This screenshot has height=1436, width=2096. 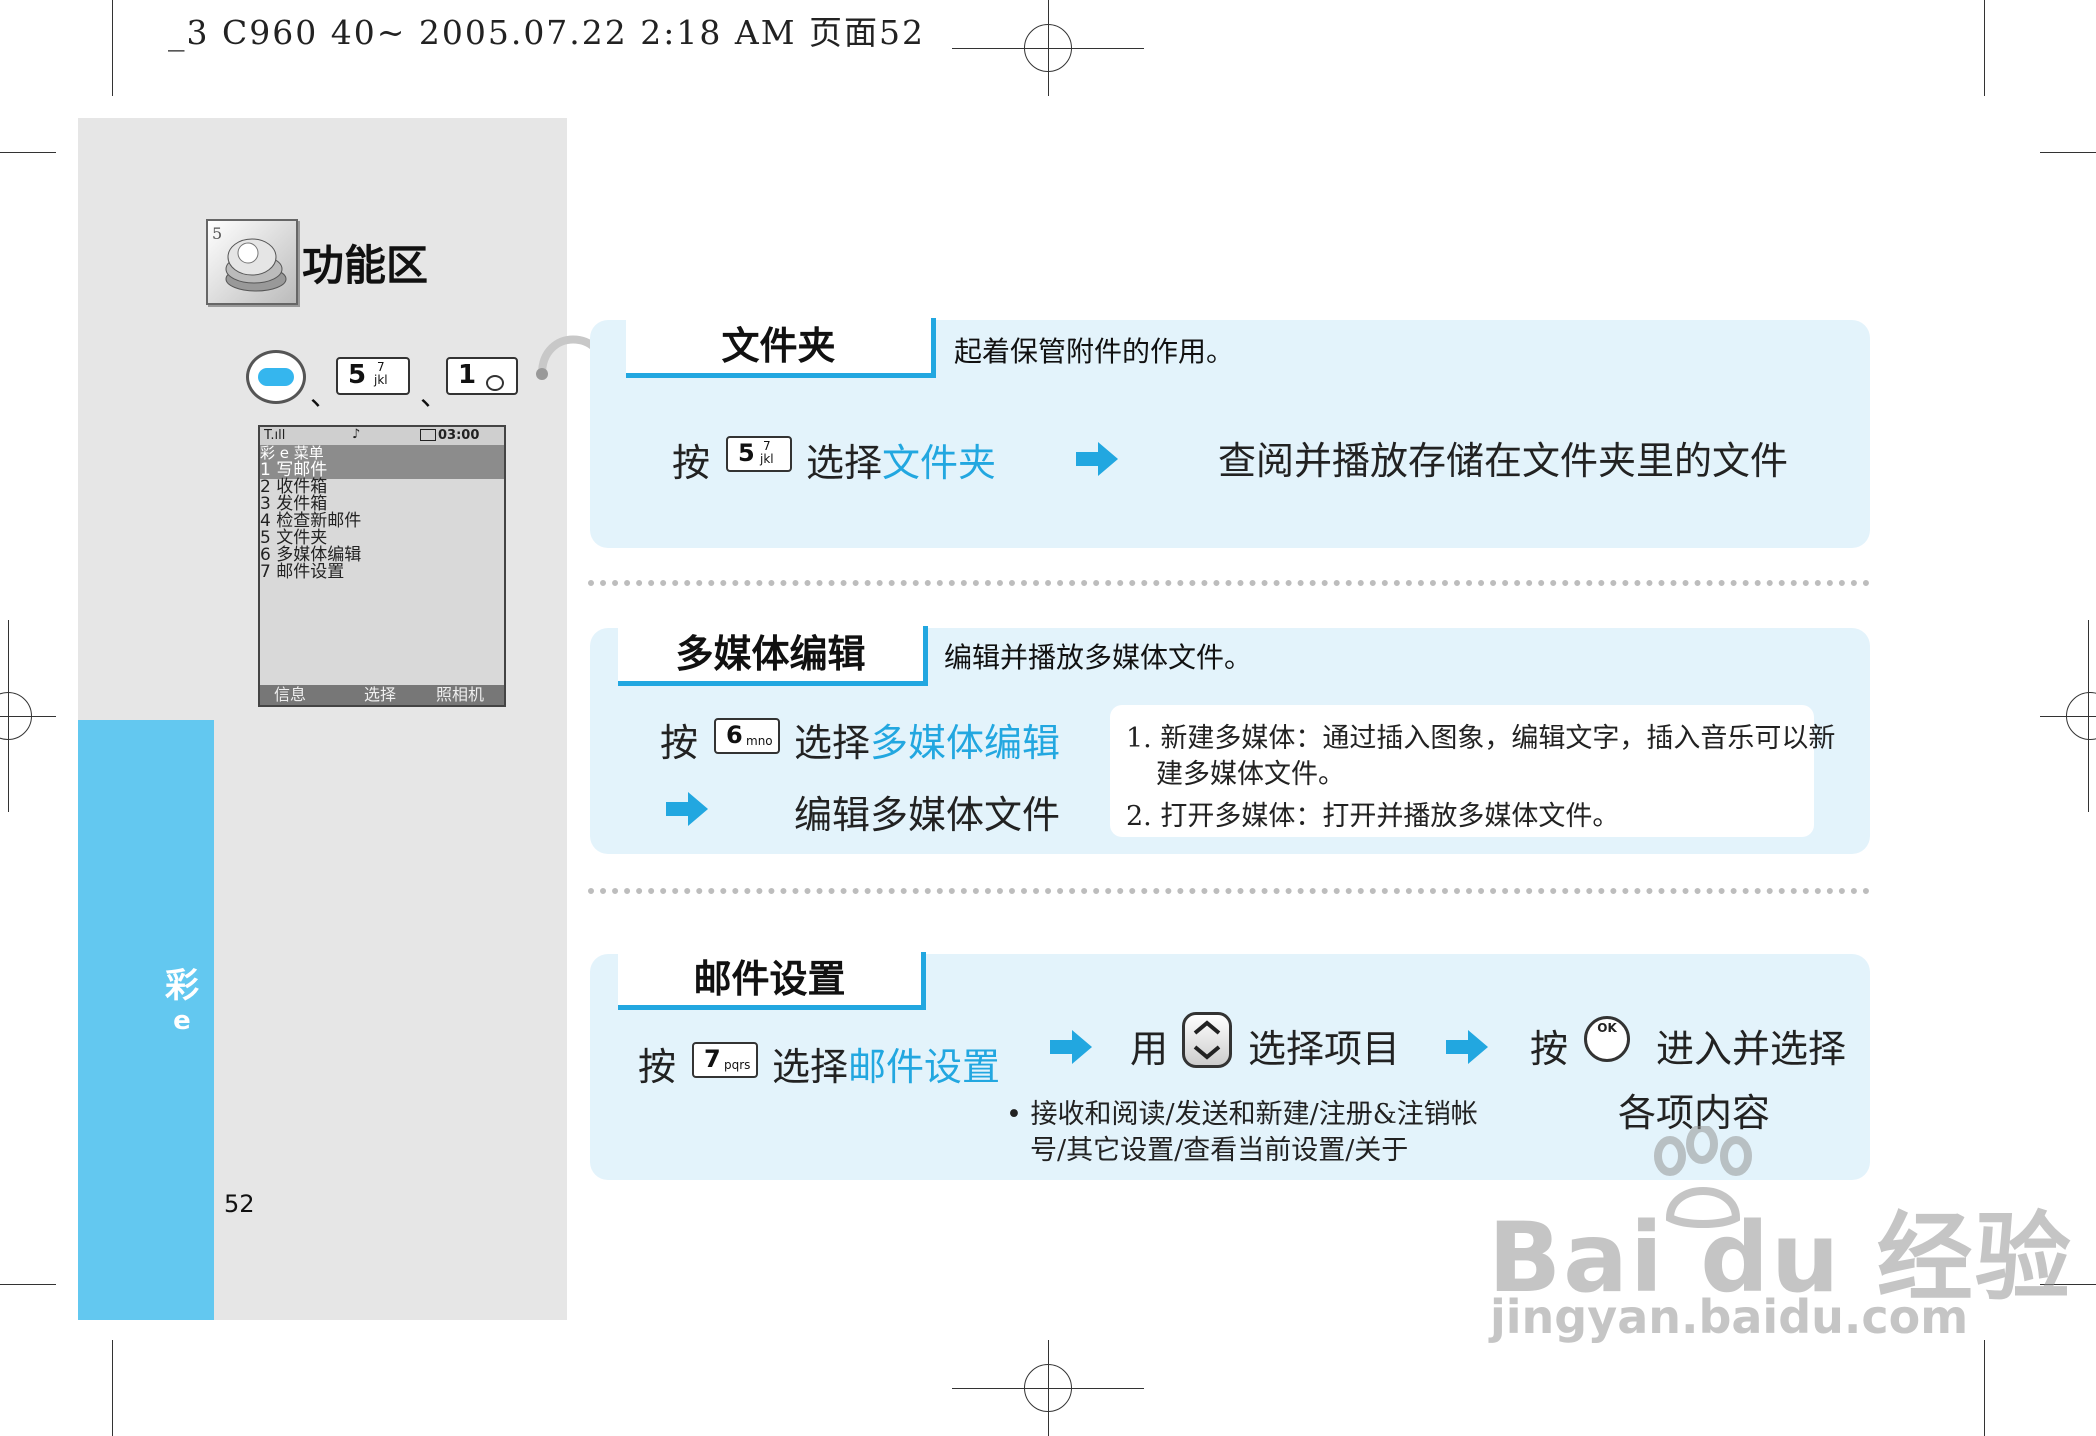 What do you see at coordinates (459, 435) in the screenshot?
I see `clock: 03:00` at bounding box center [459, 435].